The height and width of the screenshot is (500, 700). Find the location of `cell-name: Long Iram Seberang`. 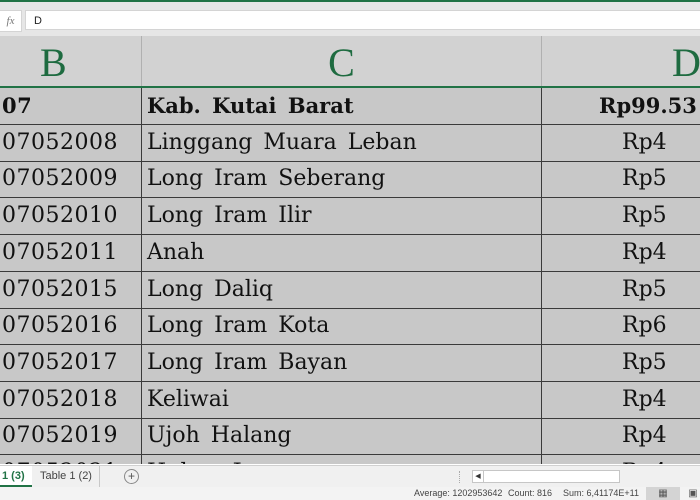

cell-name: Long Iram Seberang is located at coordinates (342, 179).